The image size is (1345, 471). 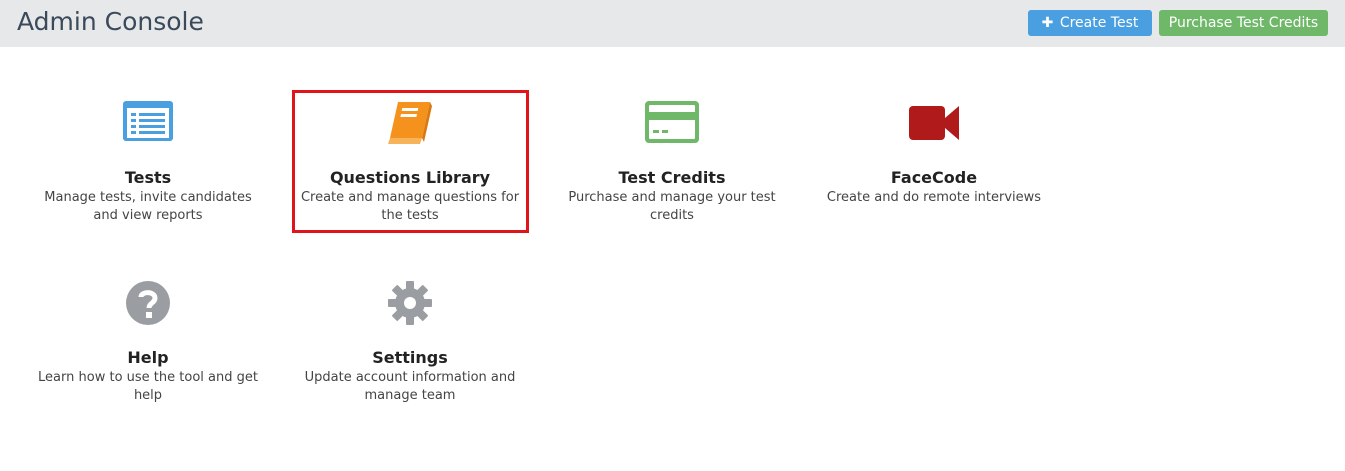 I want to click on tile-title: FaceCode, so click(x=934, y=177).